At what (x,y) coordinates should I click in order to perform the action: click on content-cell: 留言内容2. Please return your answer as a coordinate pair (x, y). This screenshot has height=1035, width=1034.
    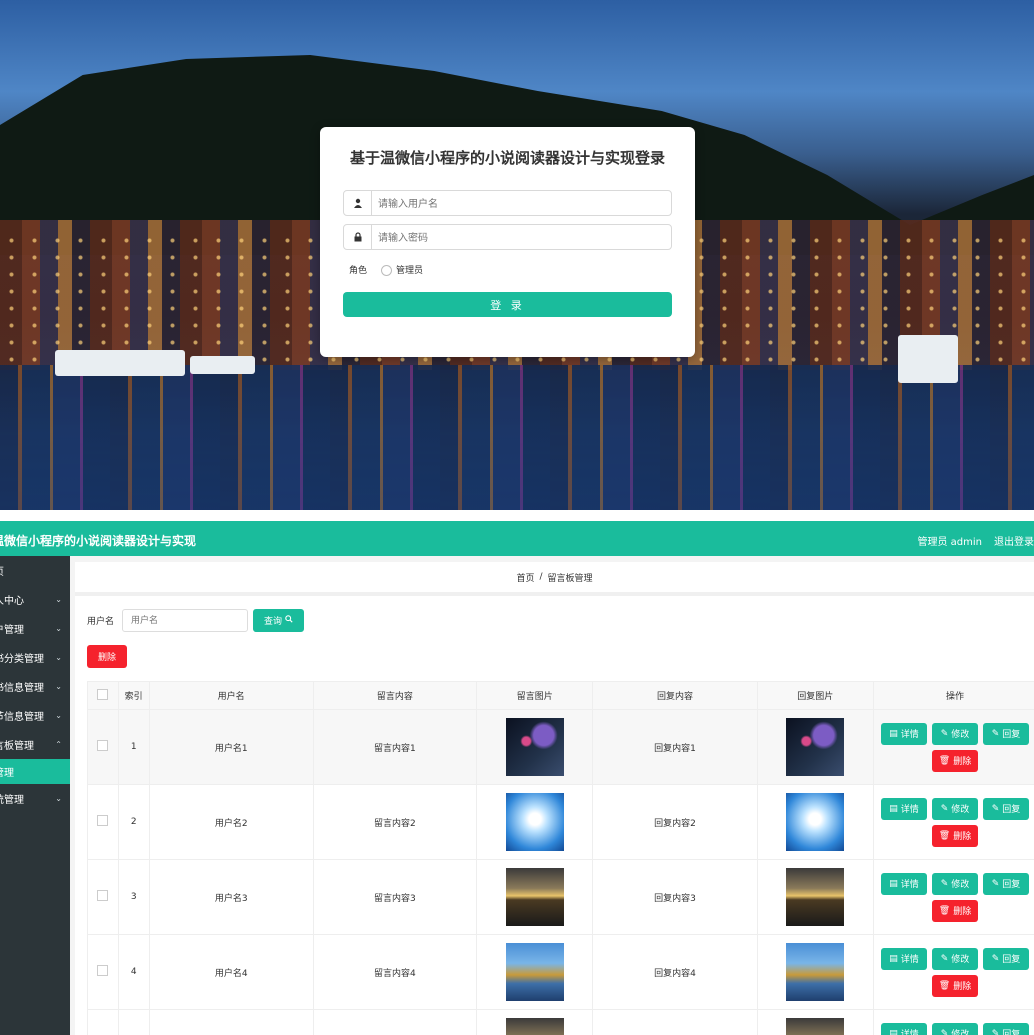
    Looking at the image, I should click on (395, 822).